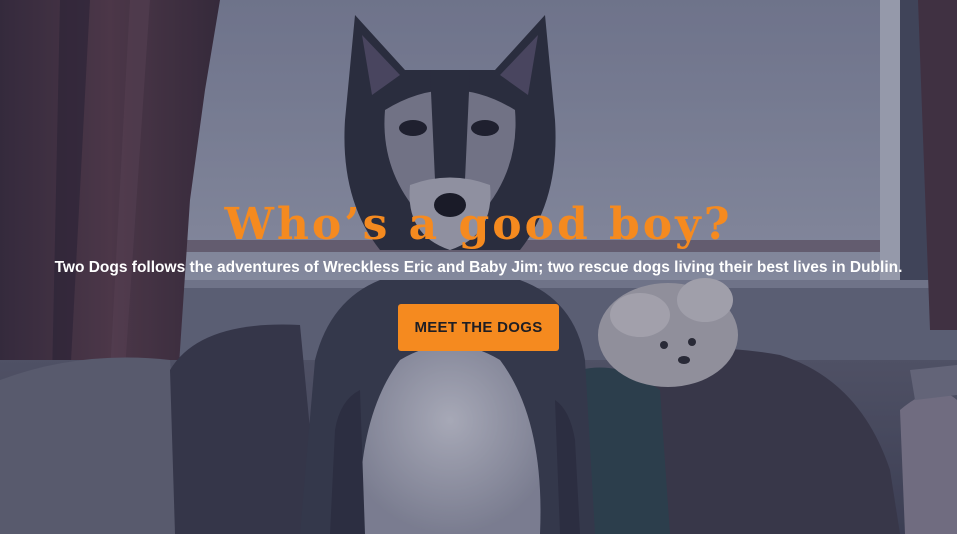 The image size is (957, 534). What do you see at coordinates (478, 327) in the screenshot?
I see `meet-the-dogs-button: MEET THE DOGS` at bounding box center [478, 327].